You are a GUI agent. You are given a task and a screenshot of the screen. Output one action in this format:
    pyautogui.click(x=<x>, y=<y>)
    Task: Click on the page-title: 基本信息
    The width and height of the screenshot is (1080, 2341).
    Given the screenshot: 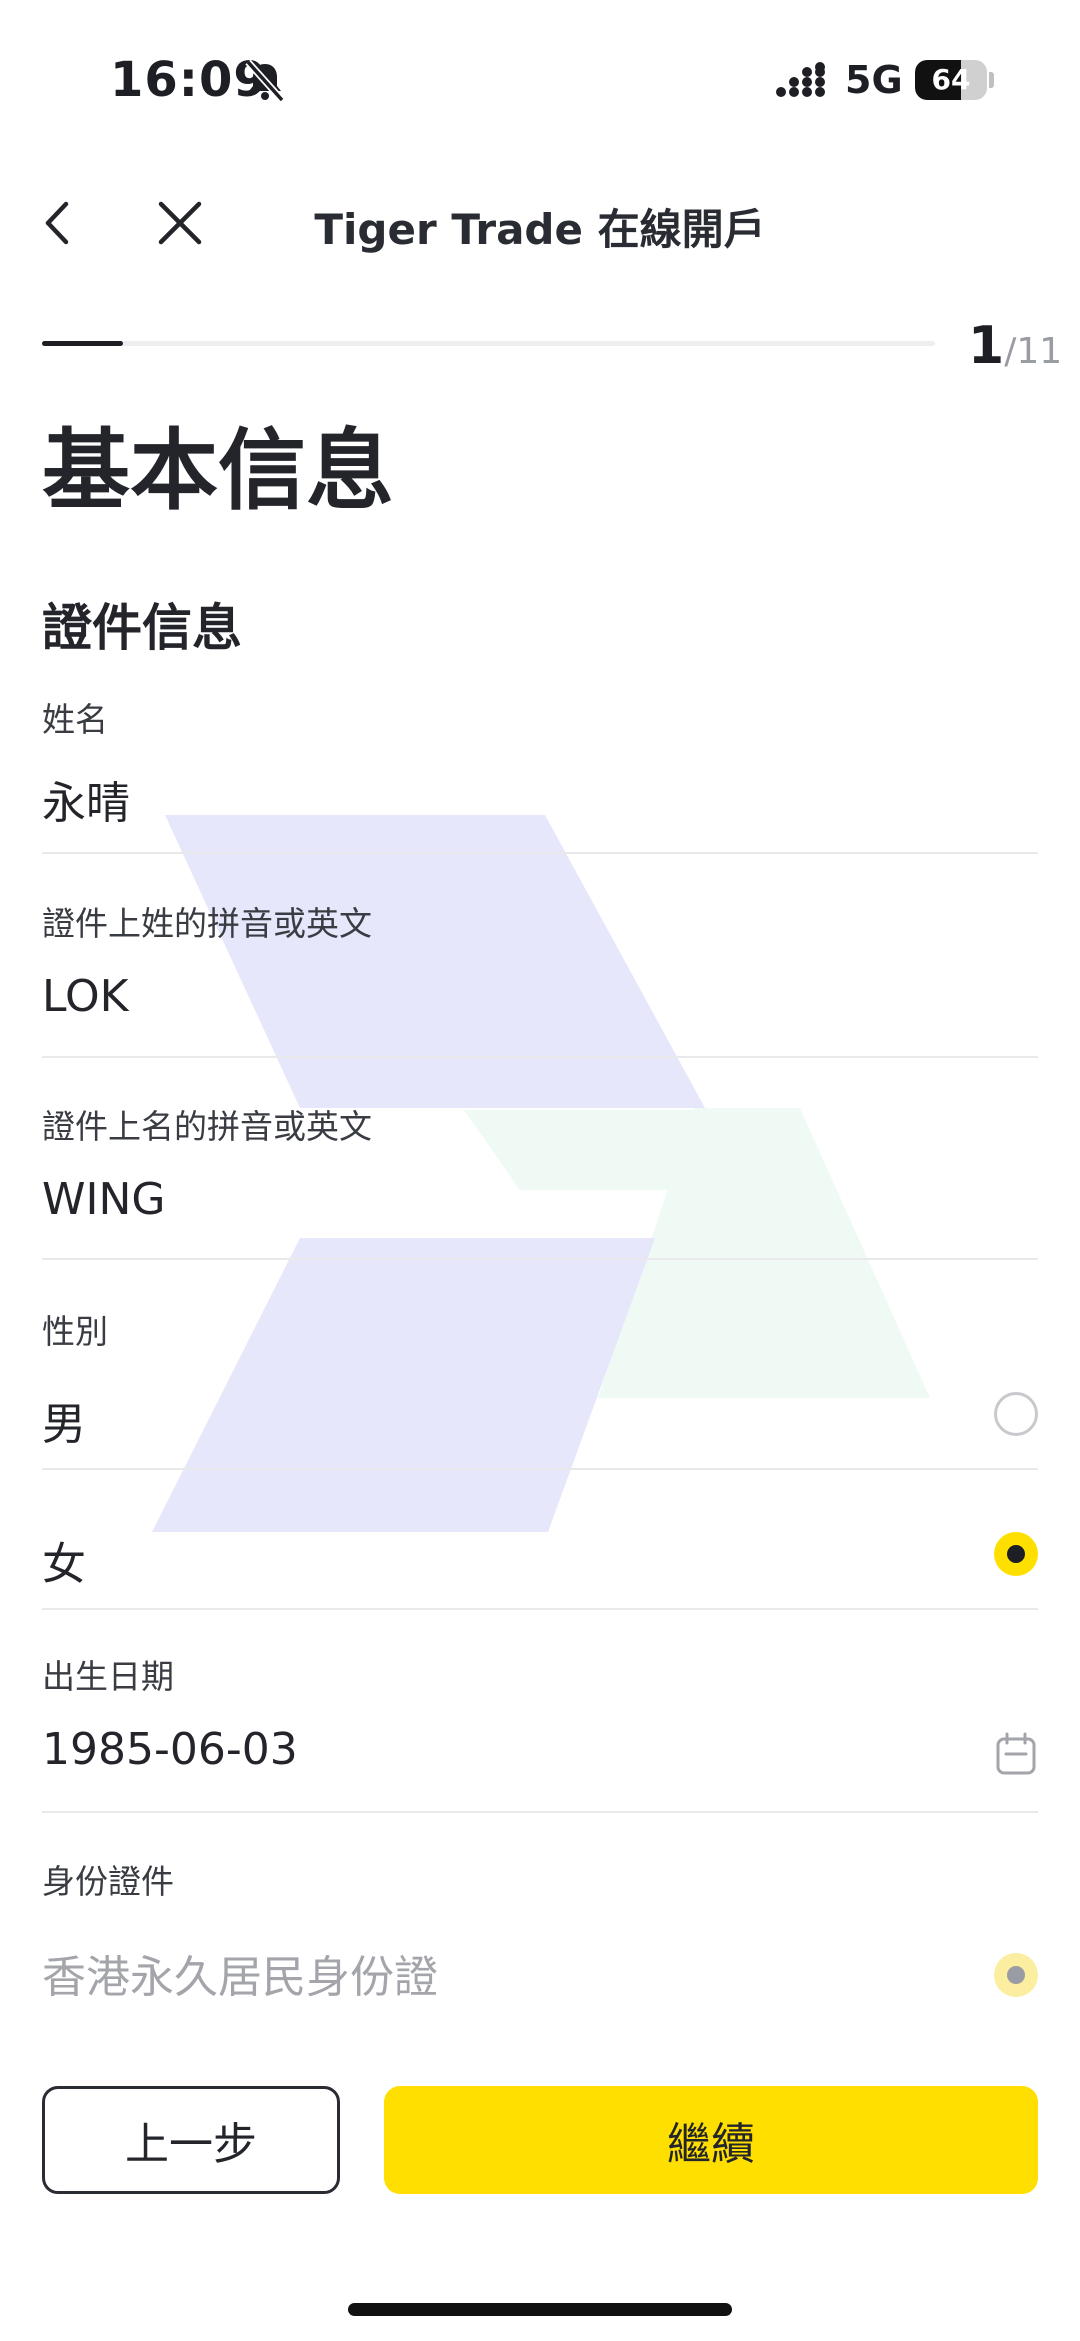 What is the action you would take?
    pyautogui.click(x=218, y=470)
    